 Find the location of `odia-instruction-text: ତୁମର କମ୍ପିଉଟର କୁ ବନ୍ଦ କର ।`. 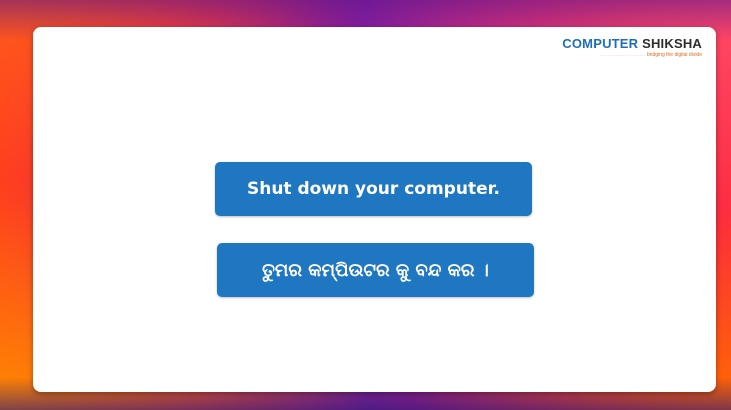

odia-instruction-text: ତୁମର କମ୍ପିଉଟର କୁ ବନ୍ଦ କର । is located at coordinates (375, 270).